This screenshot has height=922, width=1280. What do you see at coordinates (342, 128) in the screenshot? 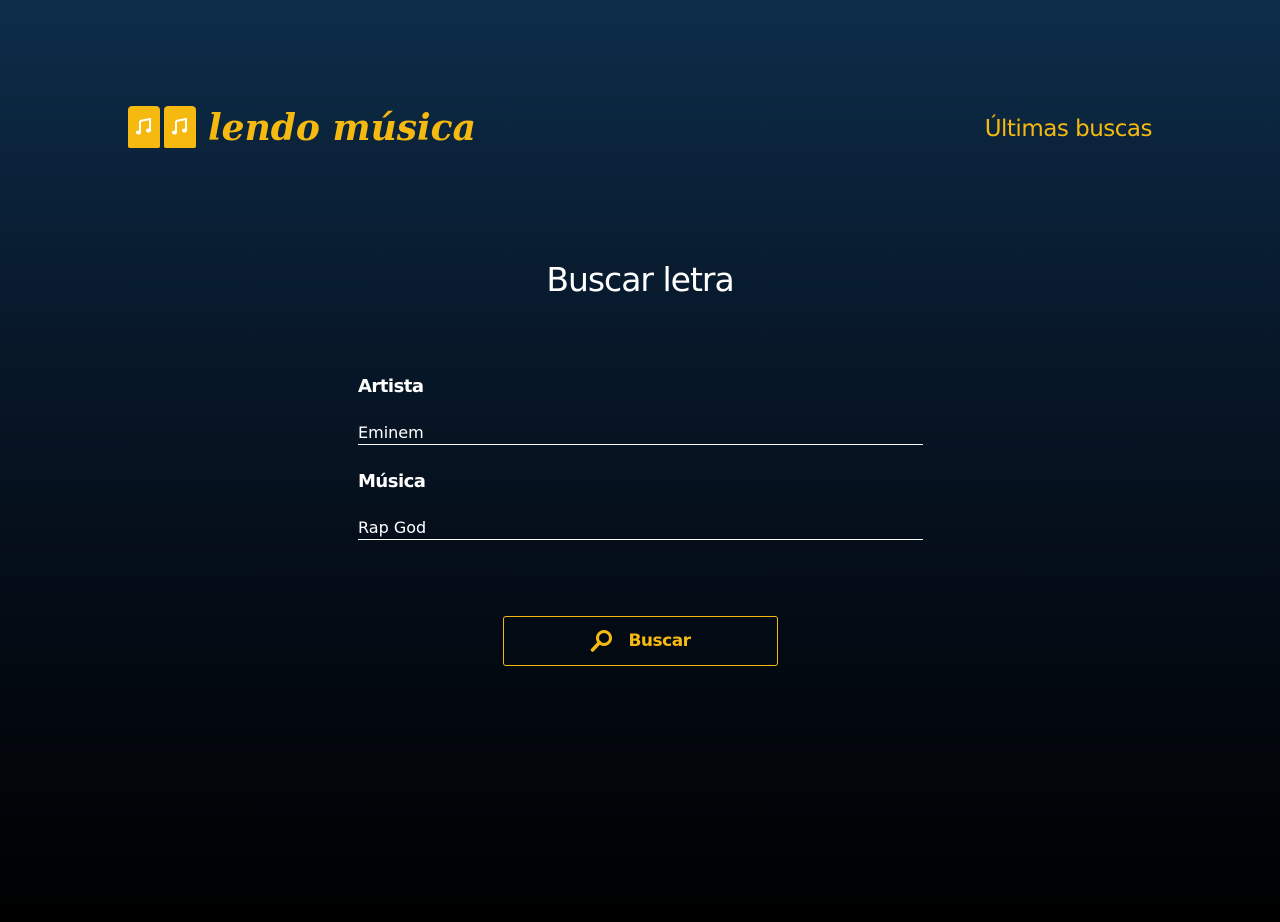
I see `logo-text: lendo música` at bounding box center [342, 128].